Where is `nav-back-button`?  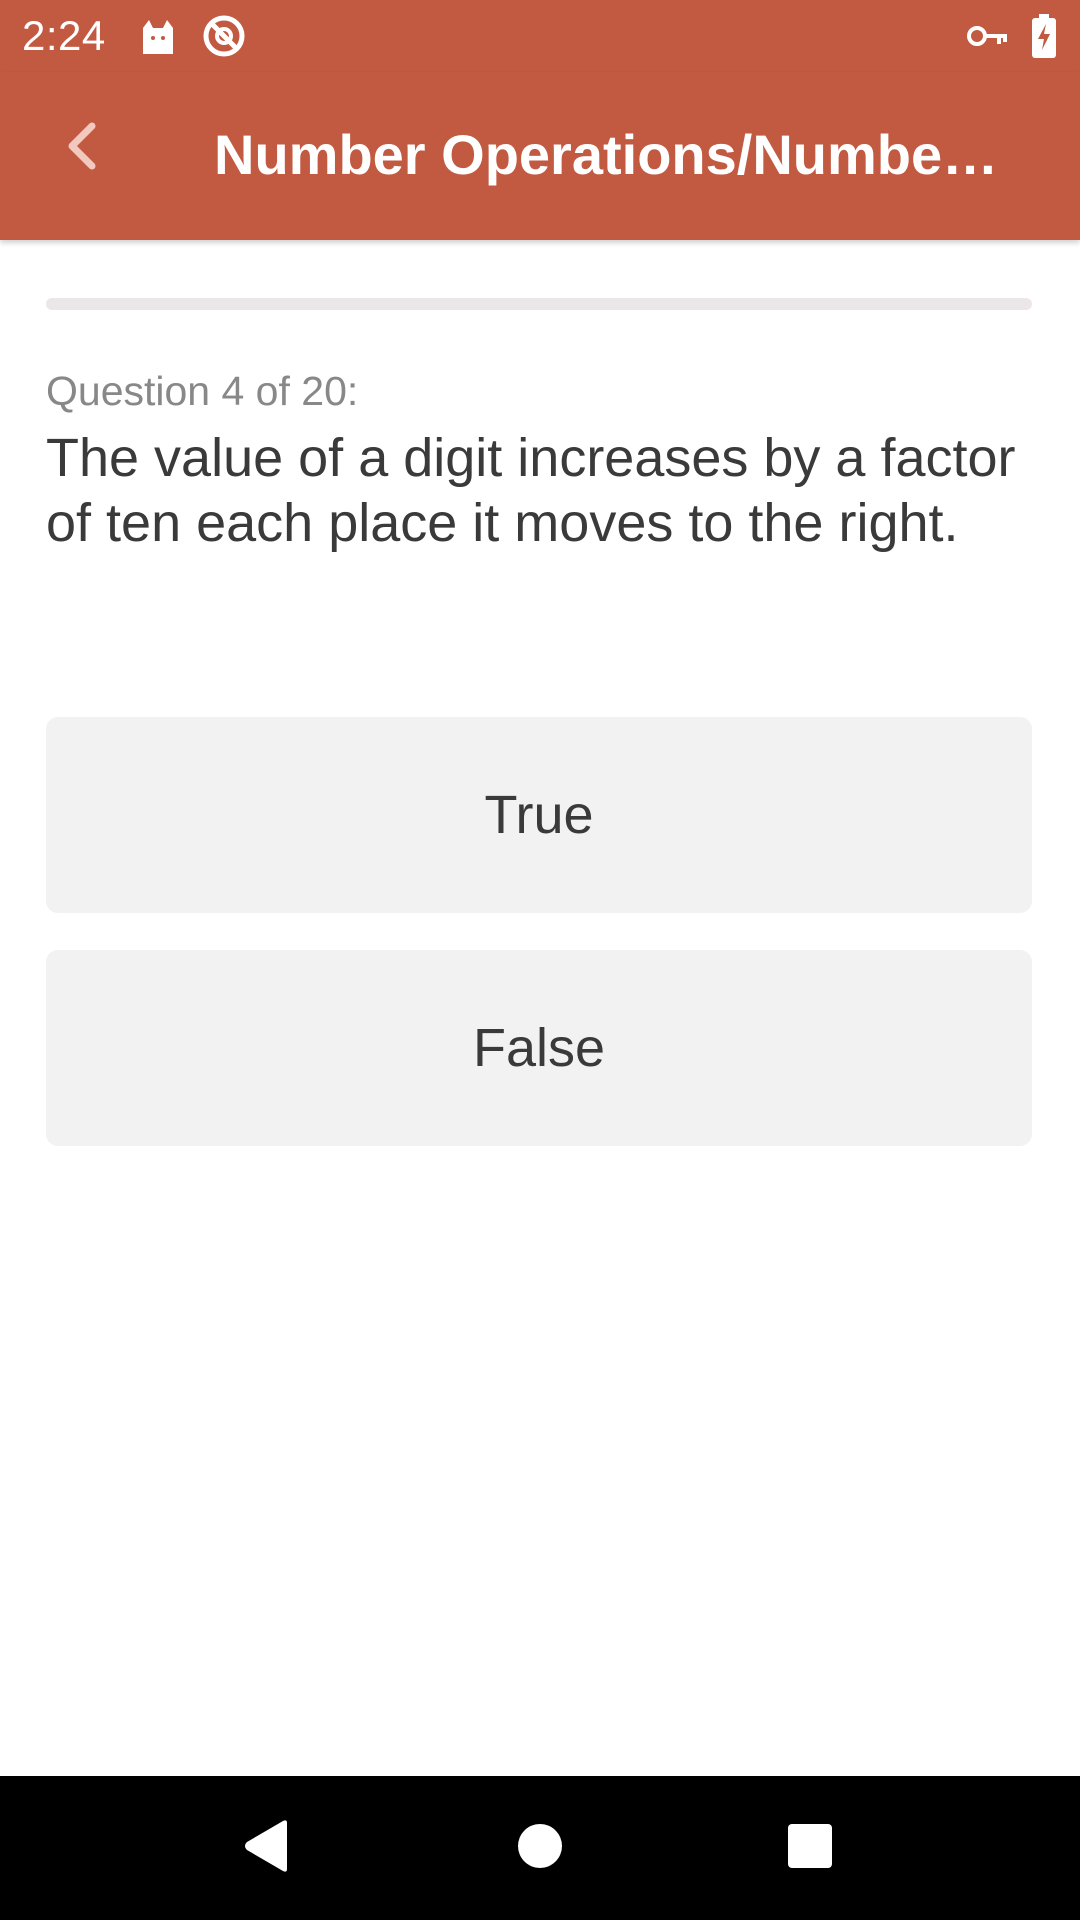
nav-back-button is located at coordinates (266, 1848).